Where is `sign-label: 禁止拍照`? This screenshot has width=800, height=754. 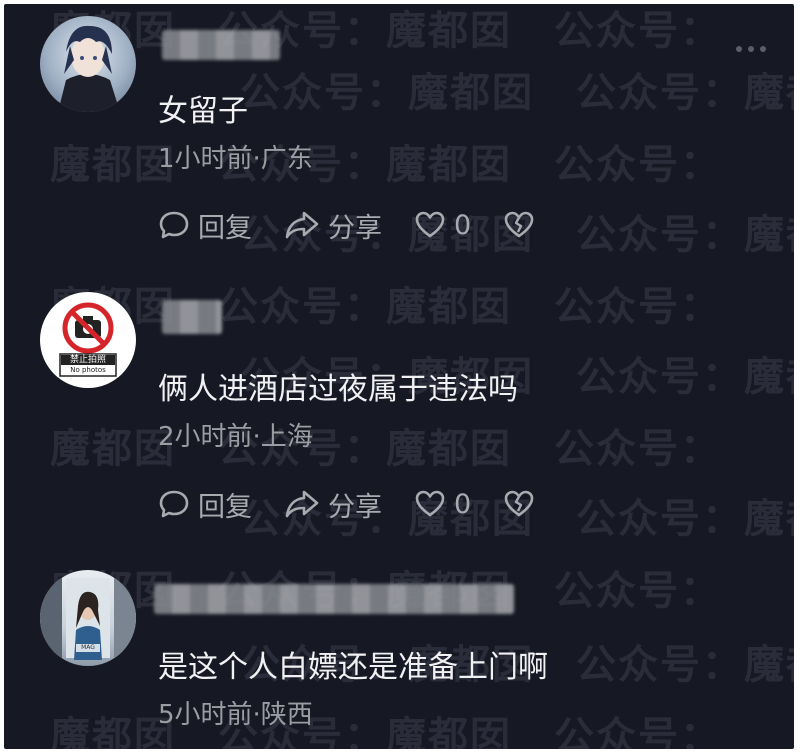
sign-label: 禁止拍照 is located at coordinates (87, 360).